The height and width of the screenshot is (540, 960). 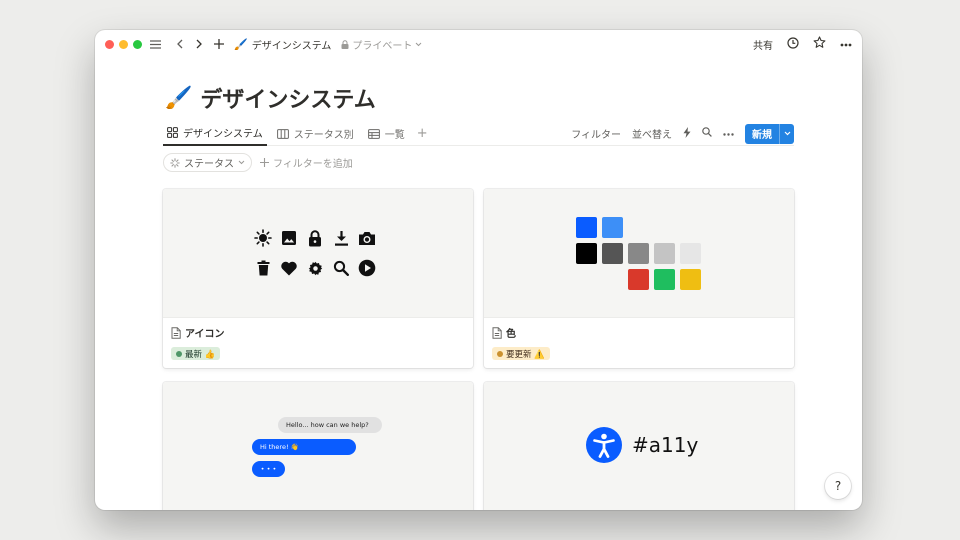 What do you see at coordinates (690, 253) in the screenshot?
I see `color-swatch-pale-gray` at bounding box center [690, 253].